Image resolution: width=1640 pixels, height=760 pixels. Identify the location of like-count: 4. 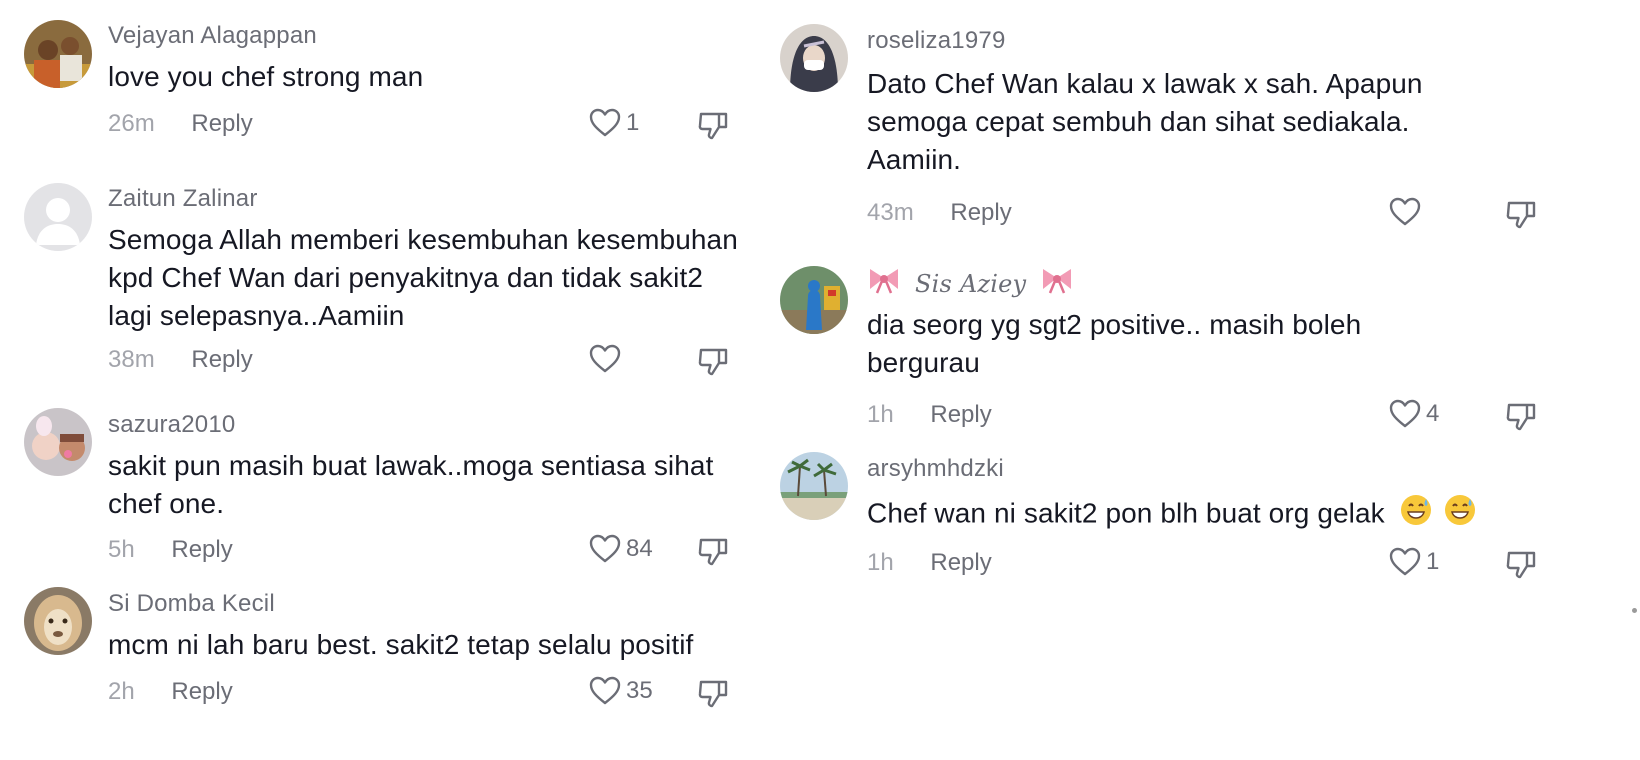
(1433, 413).